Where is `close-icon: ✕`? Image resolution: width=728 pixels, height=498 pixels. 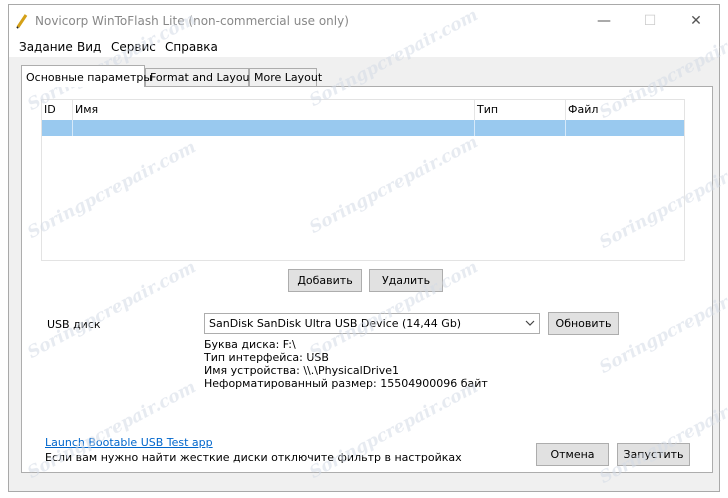
close-icon: ✕ is located at coordinates (696, 21).